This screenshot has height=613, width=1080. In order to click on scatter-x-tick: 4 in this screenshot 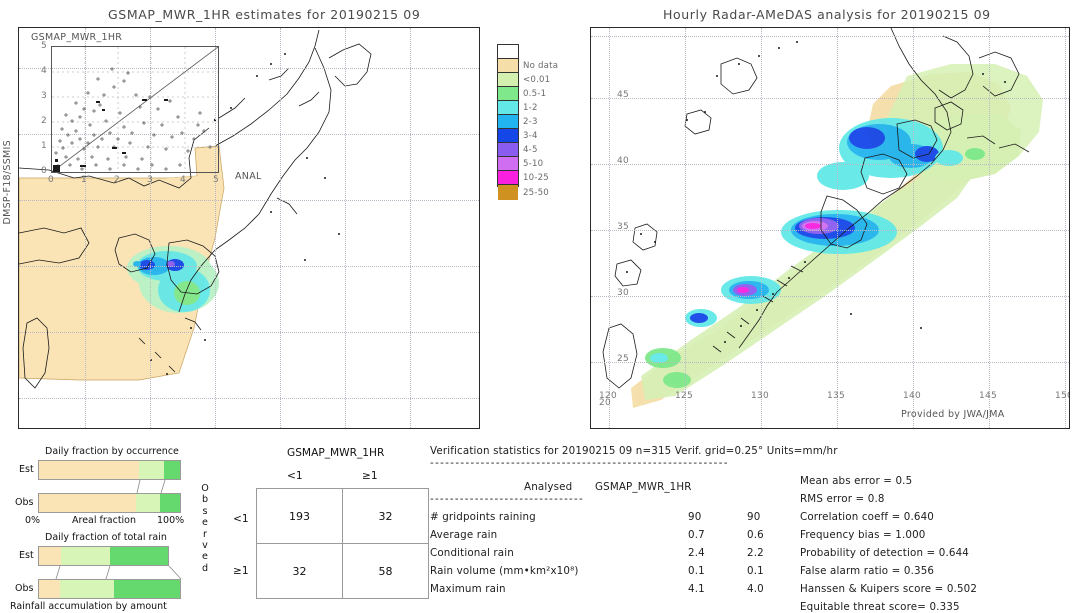, I will do `click(183, 180)`.